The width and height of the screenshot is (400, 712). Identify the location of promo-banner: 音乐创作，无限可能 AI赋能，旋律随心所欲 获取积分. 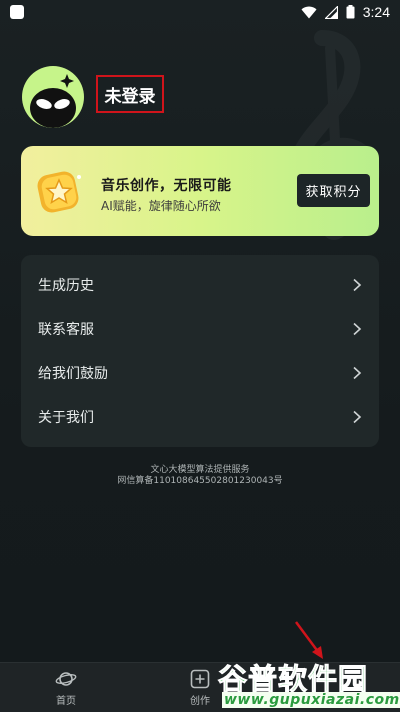
(200, 191).